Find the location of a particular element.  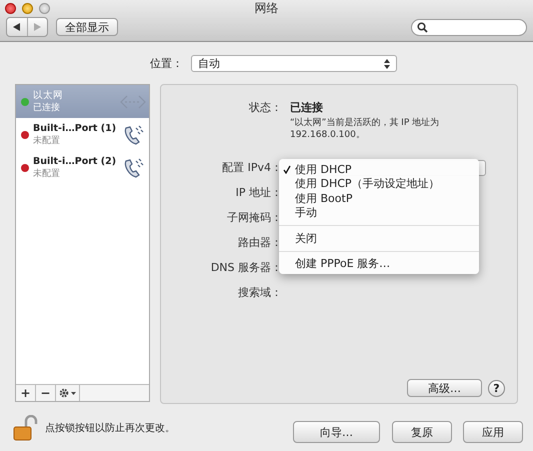

field-label: 配置 IPv4： is located at coordinates (251, 167).